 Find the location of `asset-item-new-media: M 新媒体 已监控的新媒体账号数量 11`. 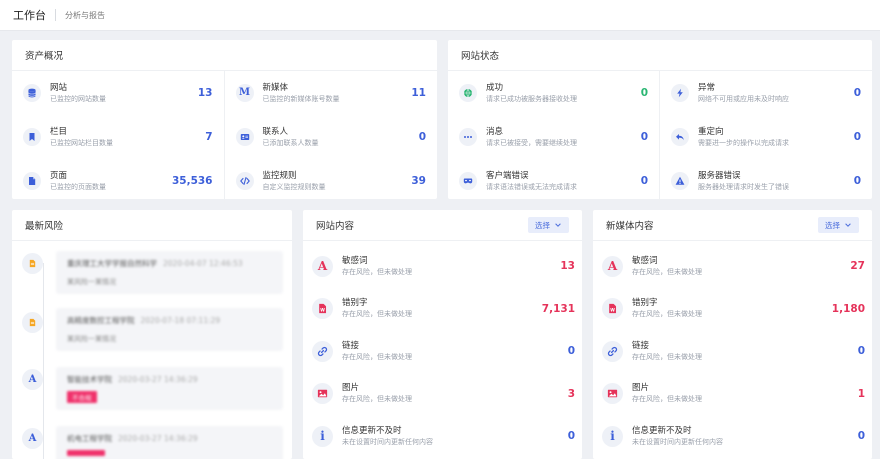

asset-item-new-media: M 新媒体 已监控的新媒体账号数量 11 is located at coordinates (331, 93).